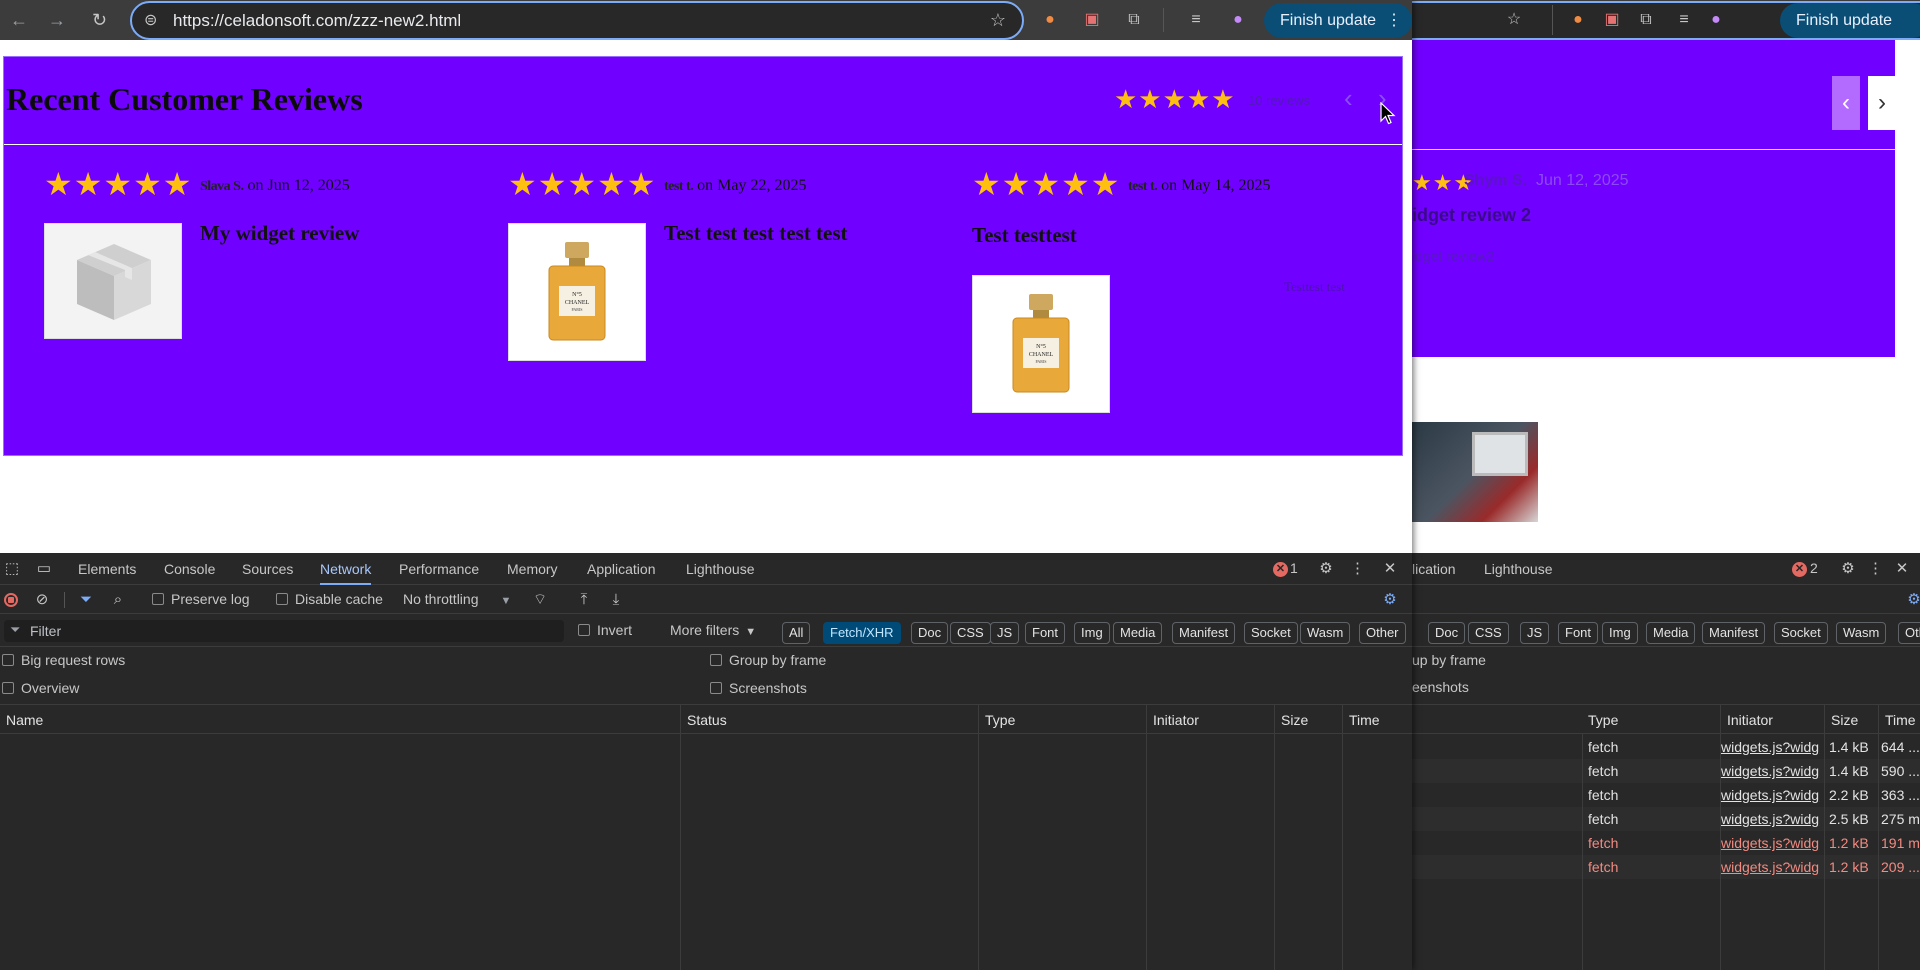 This screenshot has height=970, width=1920. What do you see at coordinates (862, 633) in the screenshot?
I see `filter-chip-fetch-xhr: Fetch/XHR` at bounding box center [862, 633].